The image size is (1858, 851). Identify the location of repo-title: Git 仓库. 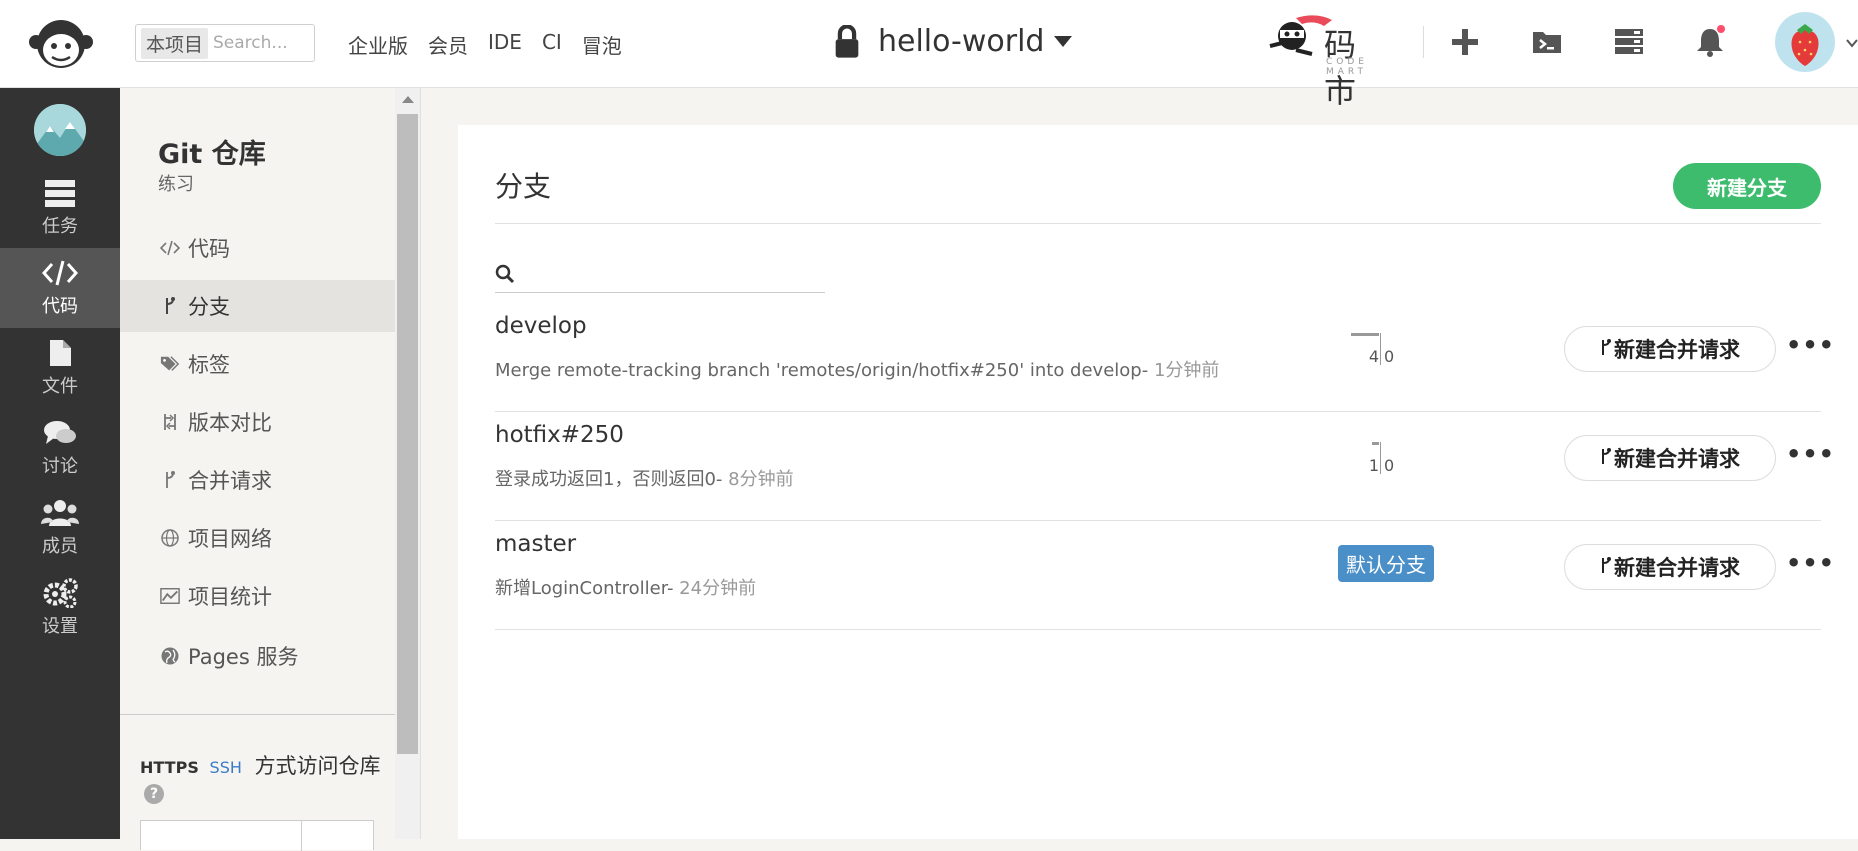
(212, 154).